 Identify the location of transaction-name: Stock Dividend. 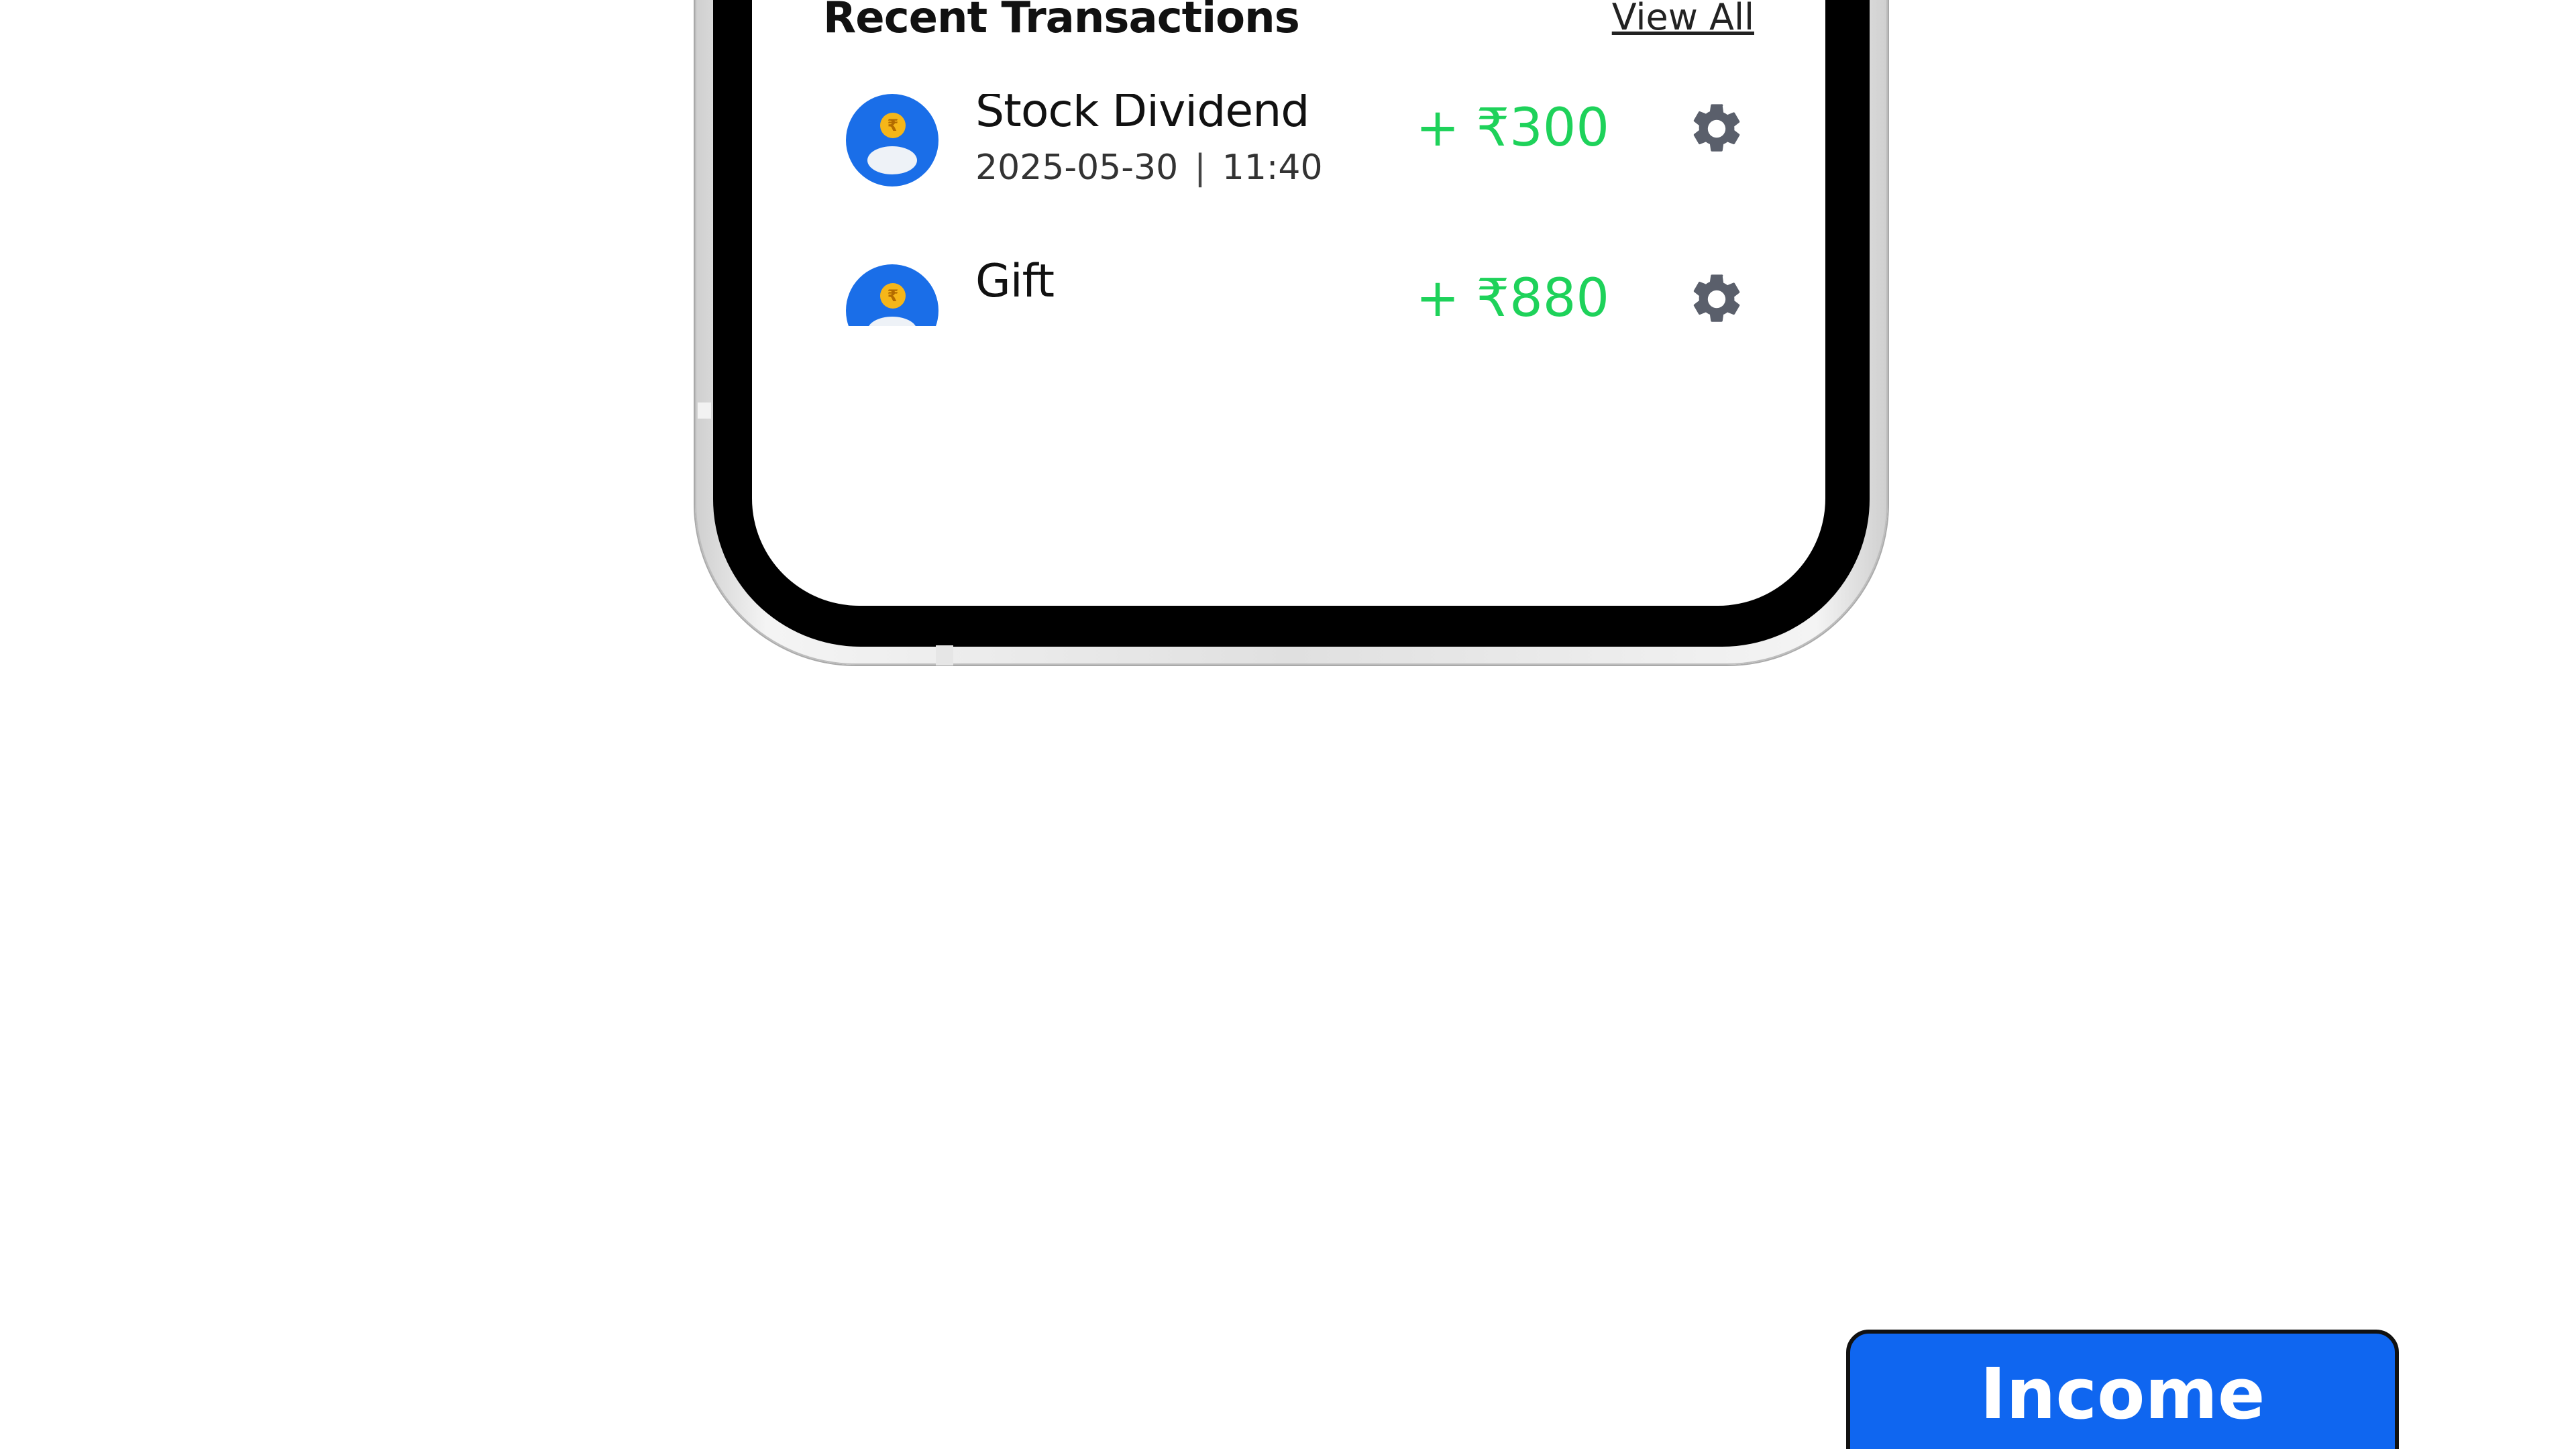
(1142, 116).